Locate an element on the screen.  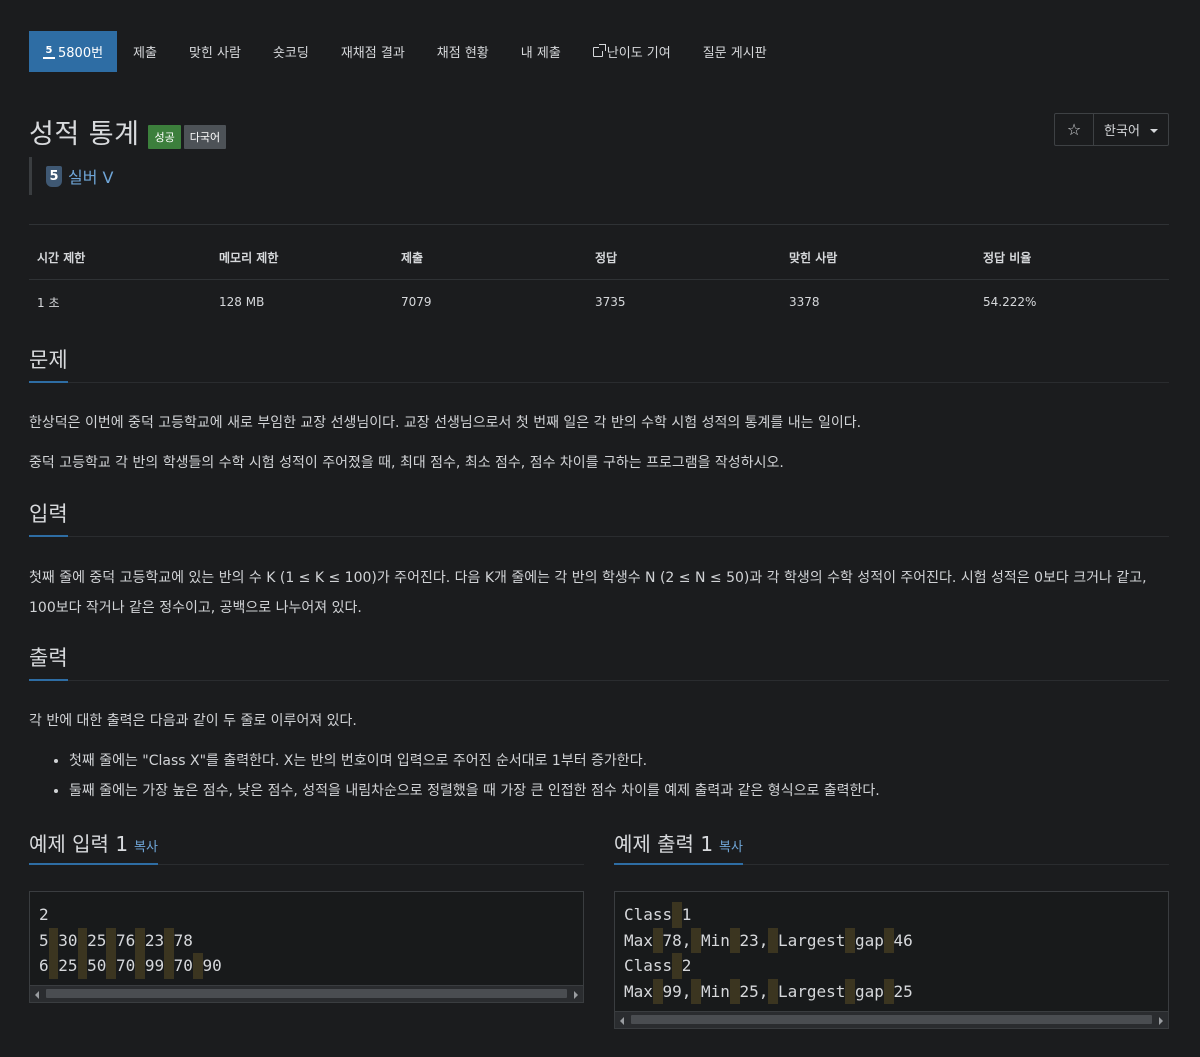
page-title: 성적 통계 is located at coordinates (84, 134).